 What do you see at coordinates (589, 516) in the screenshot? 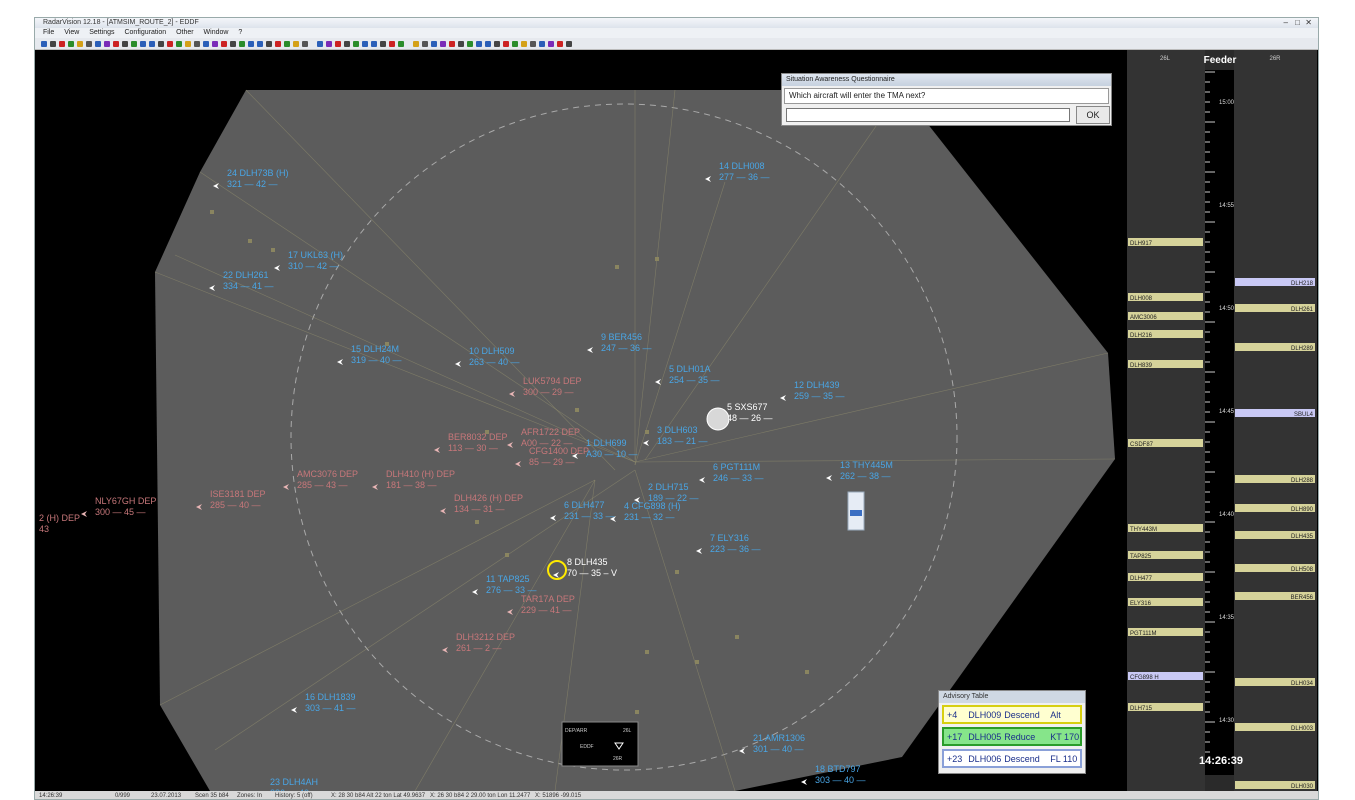
I see `track-data: 231 — 33 —` at bounding box center [589, 516].